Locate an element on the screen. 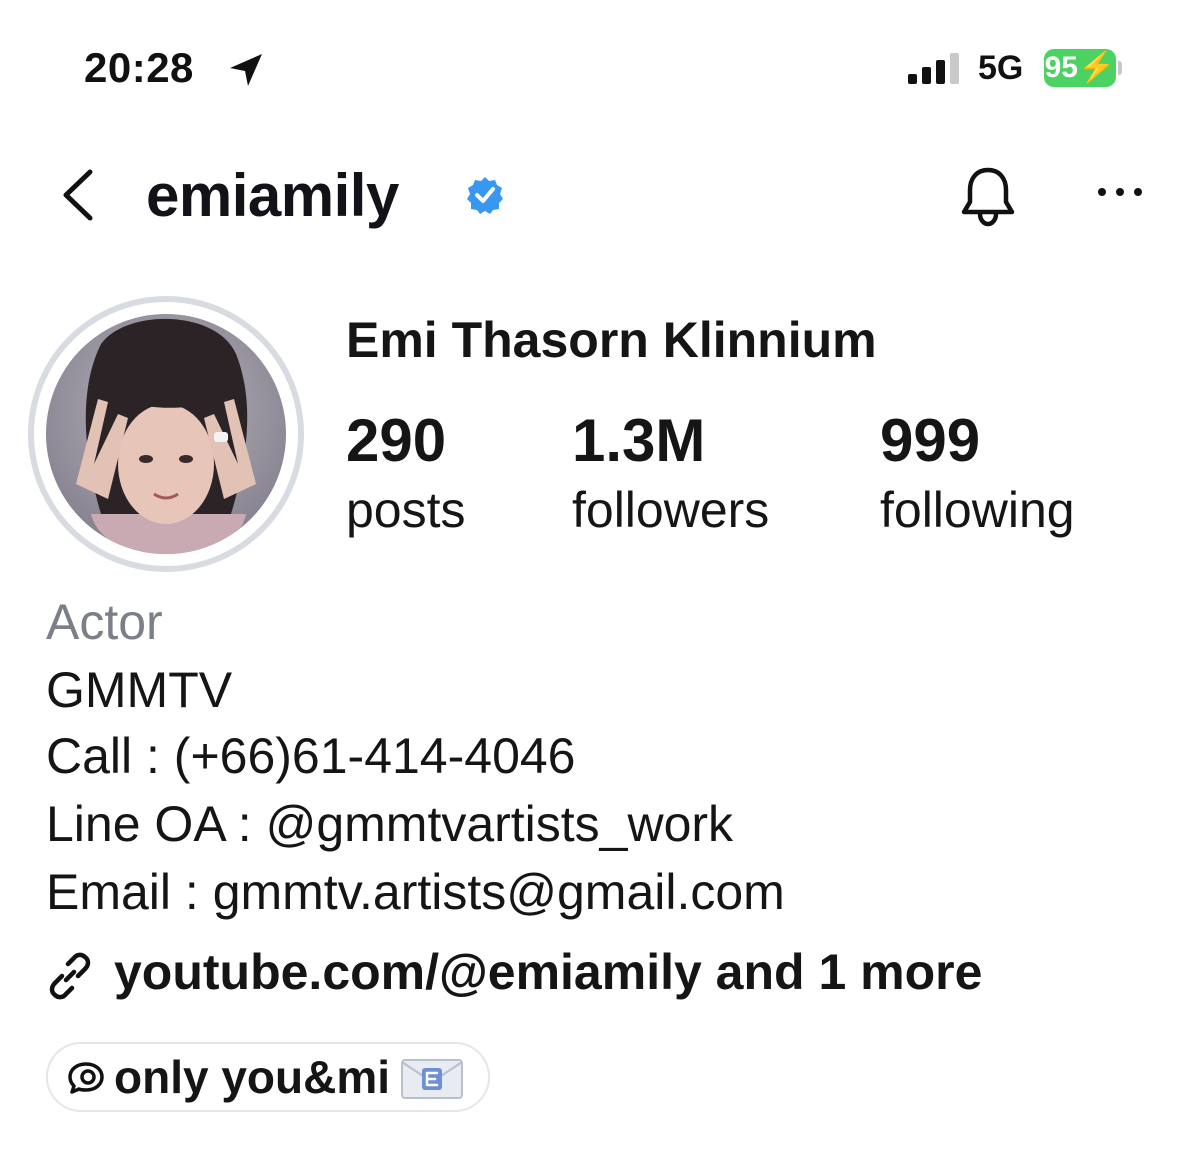 The image size is (1200, 1150). bio-line: GMMTV is located at coordinates (139, 690).